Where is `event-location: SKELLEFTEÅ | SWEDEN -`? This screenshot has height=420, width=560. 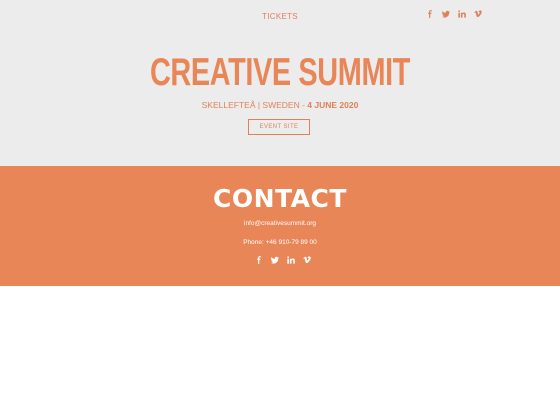 event-location: SKELLEFTEÅ | SWEDEN - is located at coordinates (254, 105).